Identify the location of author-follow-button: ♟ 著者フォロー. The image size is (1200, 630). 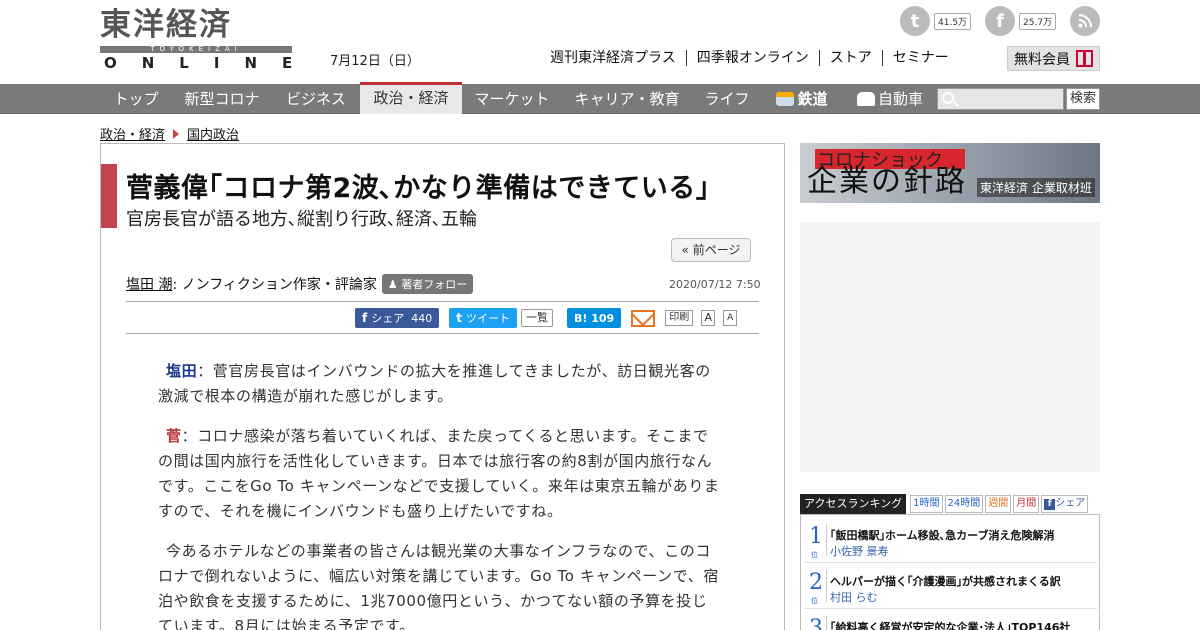
(427, 284).